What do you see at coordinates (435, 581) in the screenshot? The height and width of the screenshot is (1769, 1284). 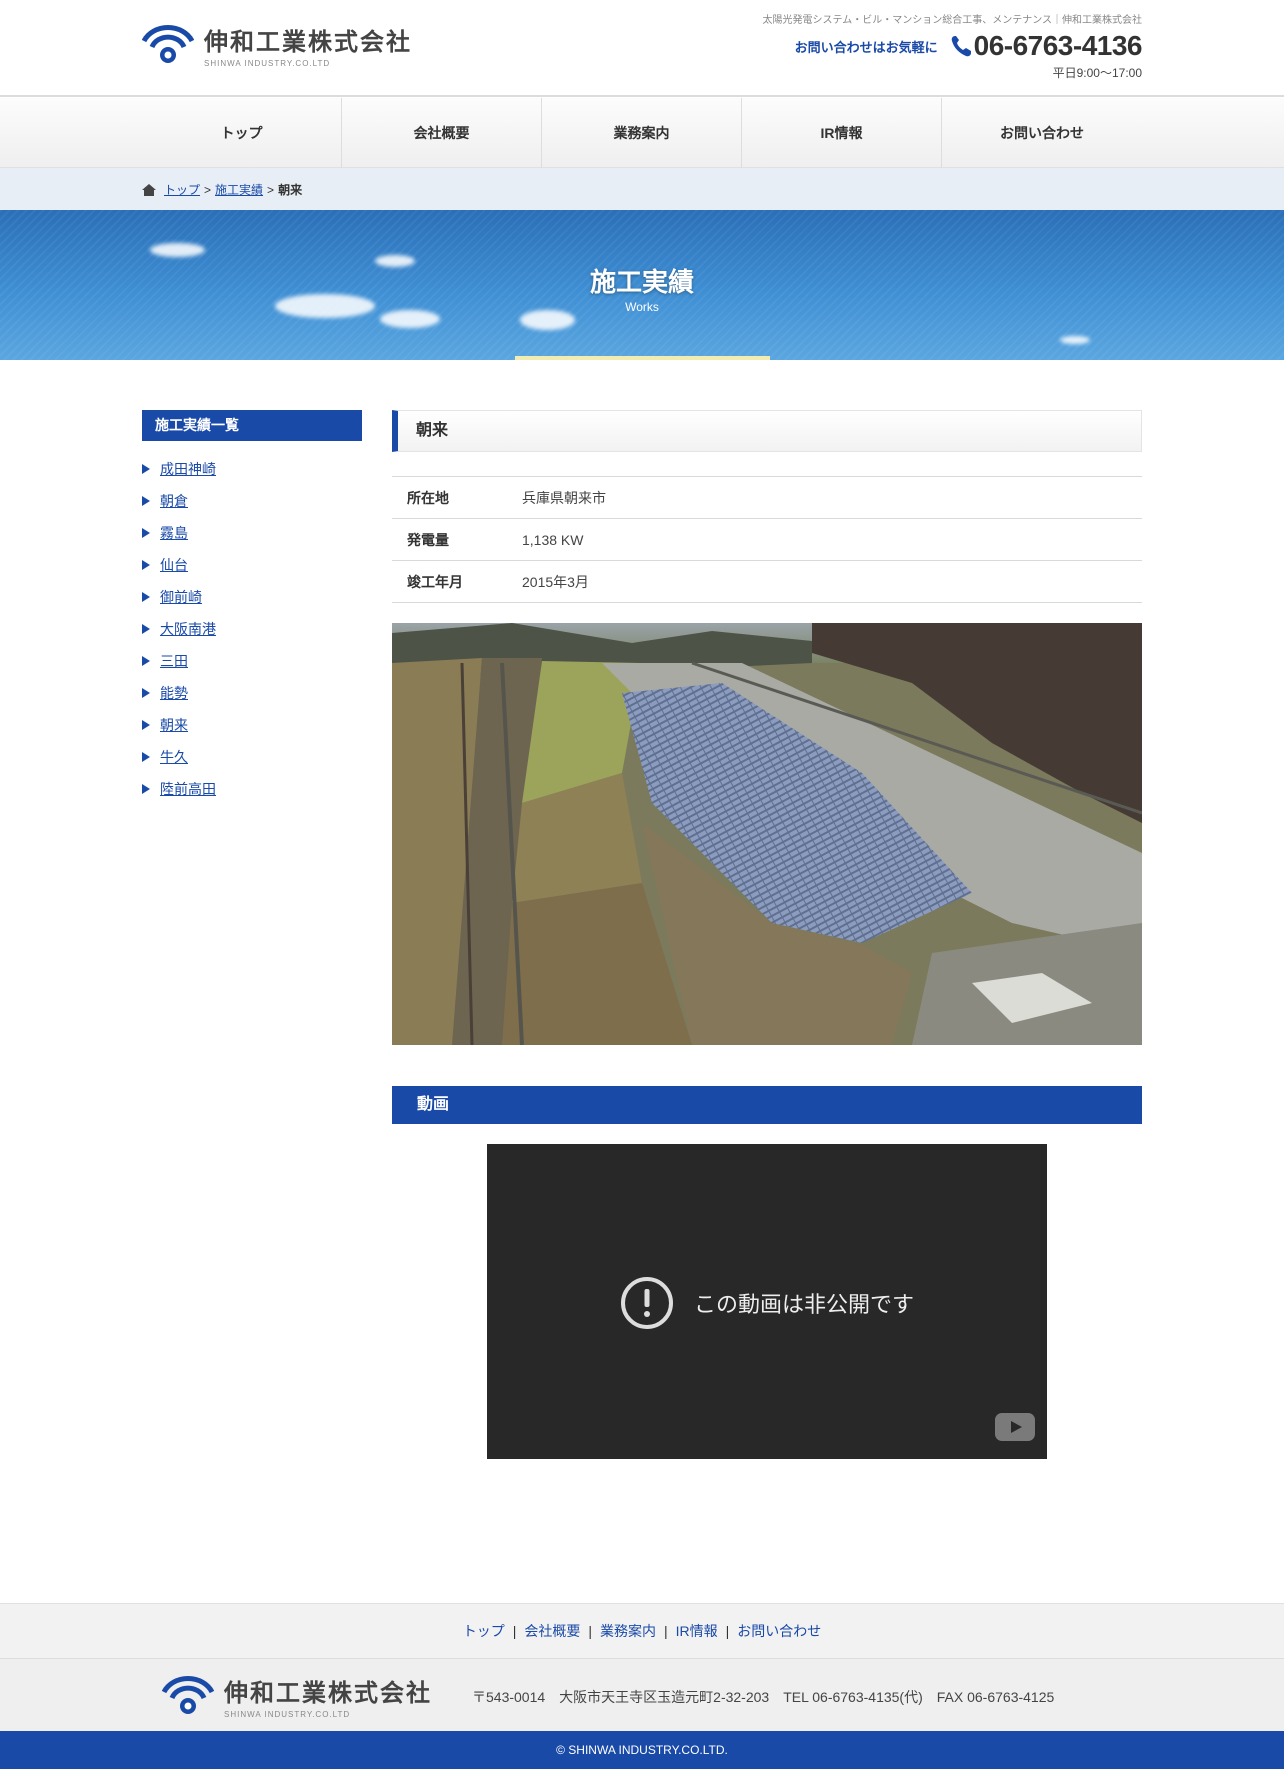 I see `spec-label: 竣工年月` at bounding box center [435, 581].